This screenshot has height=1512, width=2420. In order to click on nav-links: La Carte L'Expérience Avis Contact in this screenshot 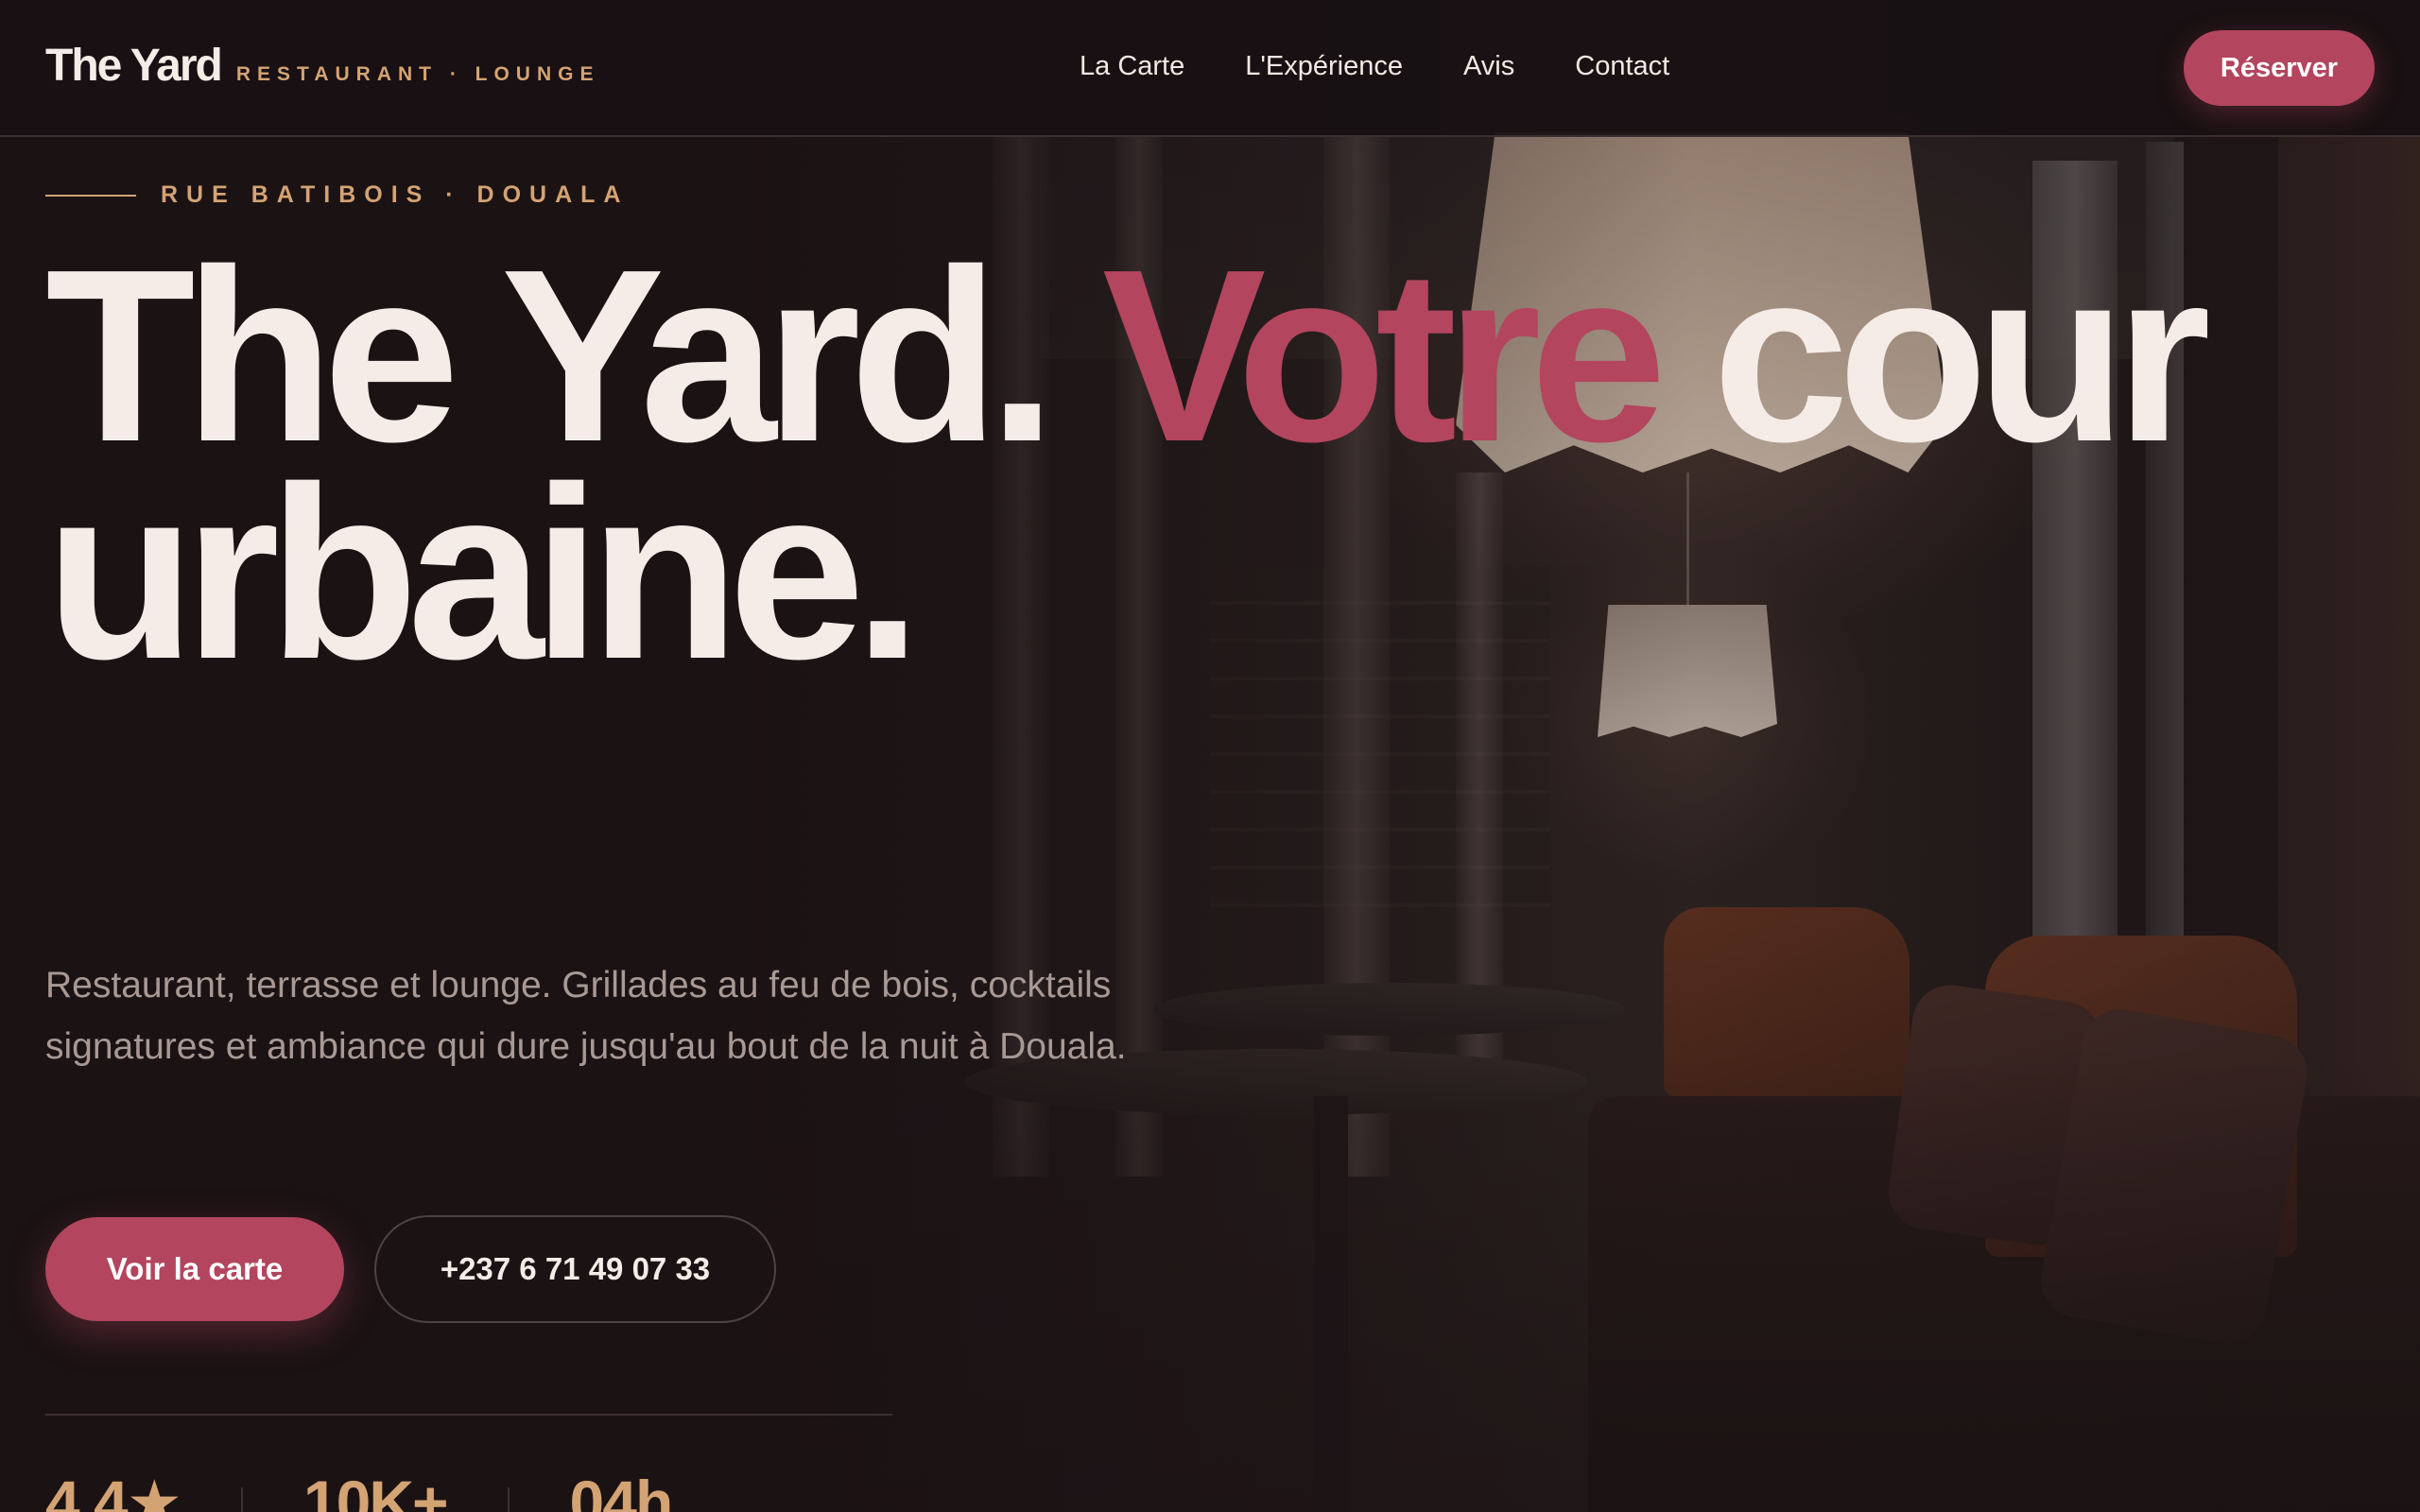, I will do `click(1405, 66)`.